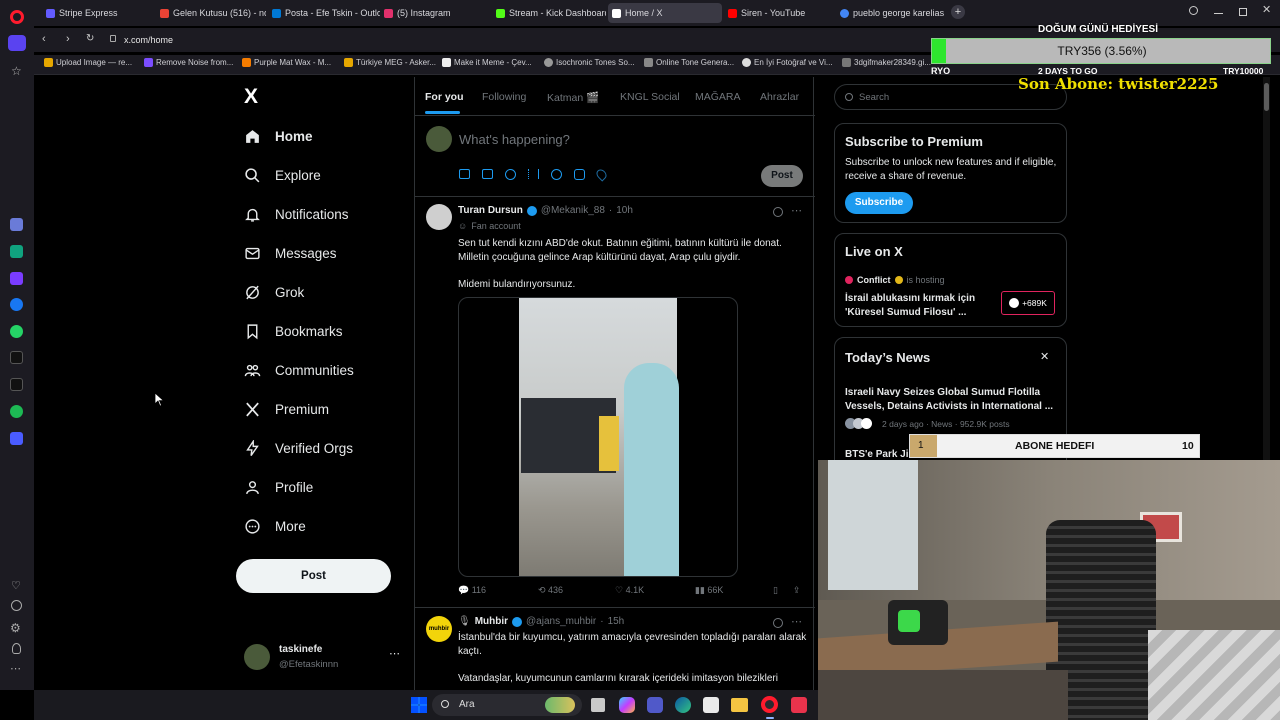 This screenshot has height=720, width=1280. I want to click on whatsapp-sidebar-icon, so click(16, 331).